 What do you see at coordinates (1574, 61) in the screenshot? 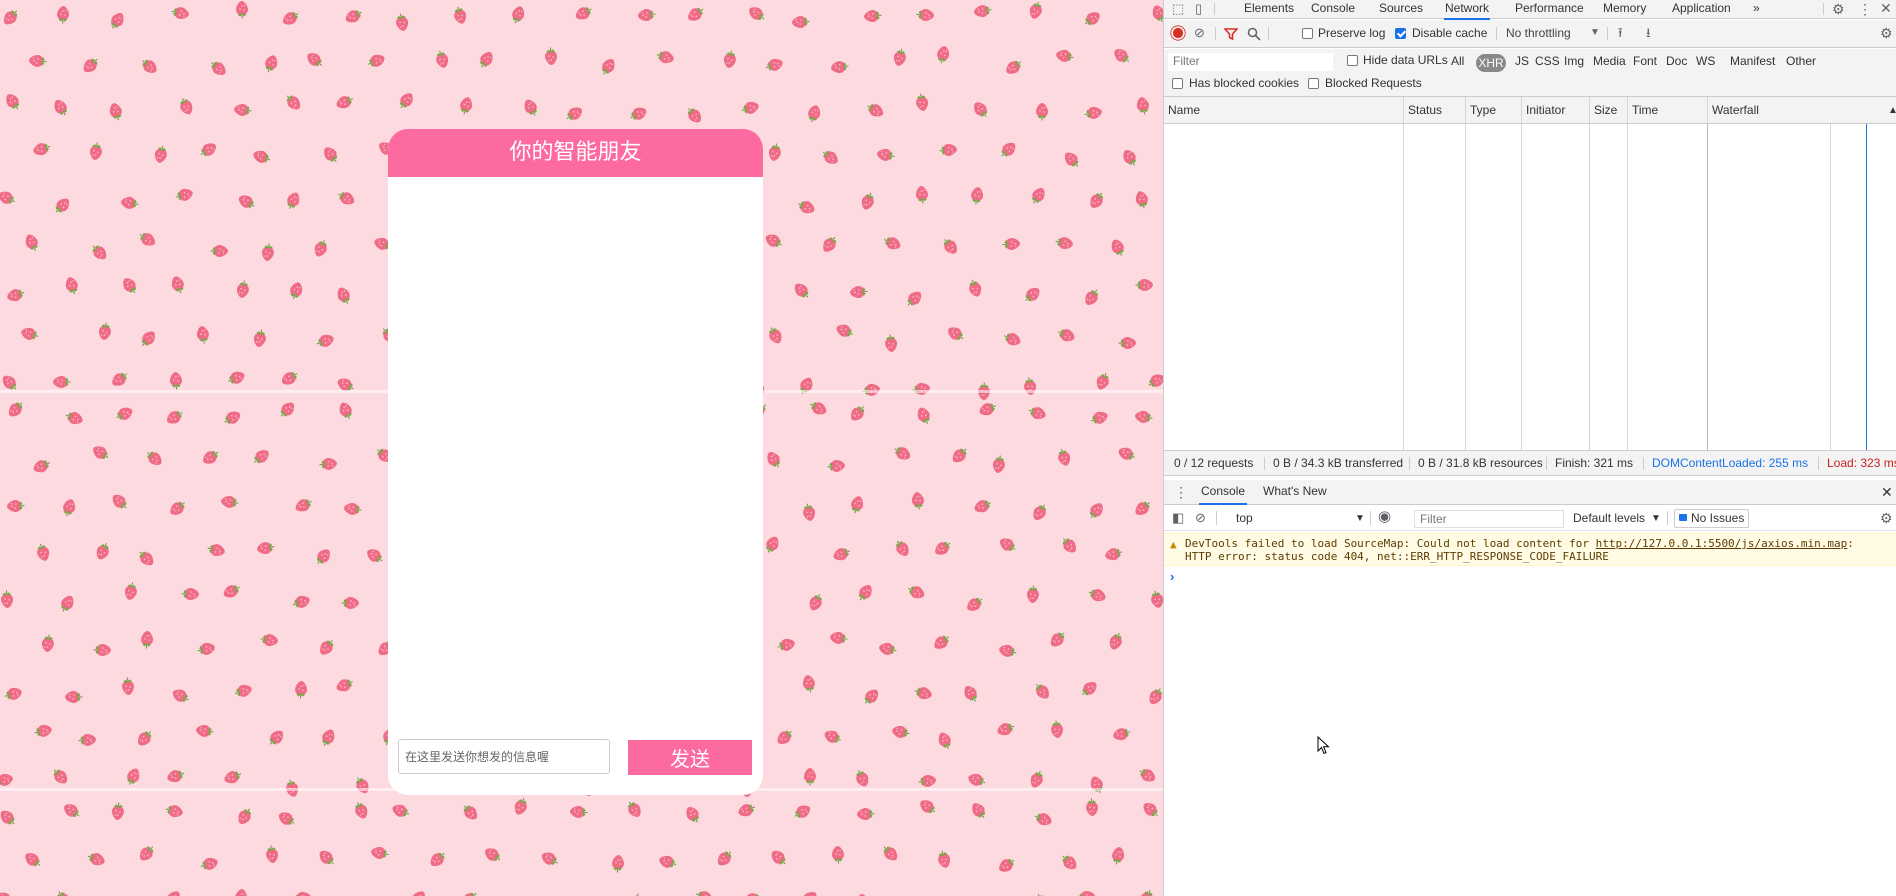
I see `type-filter-img: Img` at bounding box center [1574, 61].